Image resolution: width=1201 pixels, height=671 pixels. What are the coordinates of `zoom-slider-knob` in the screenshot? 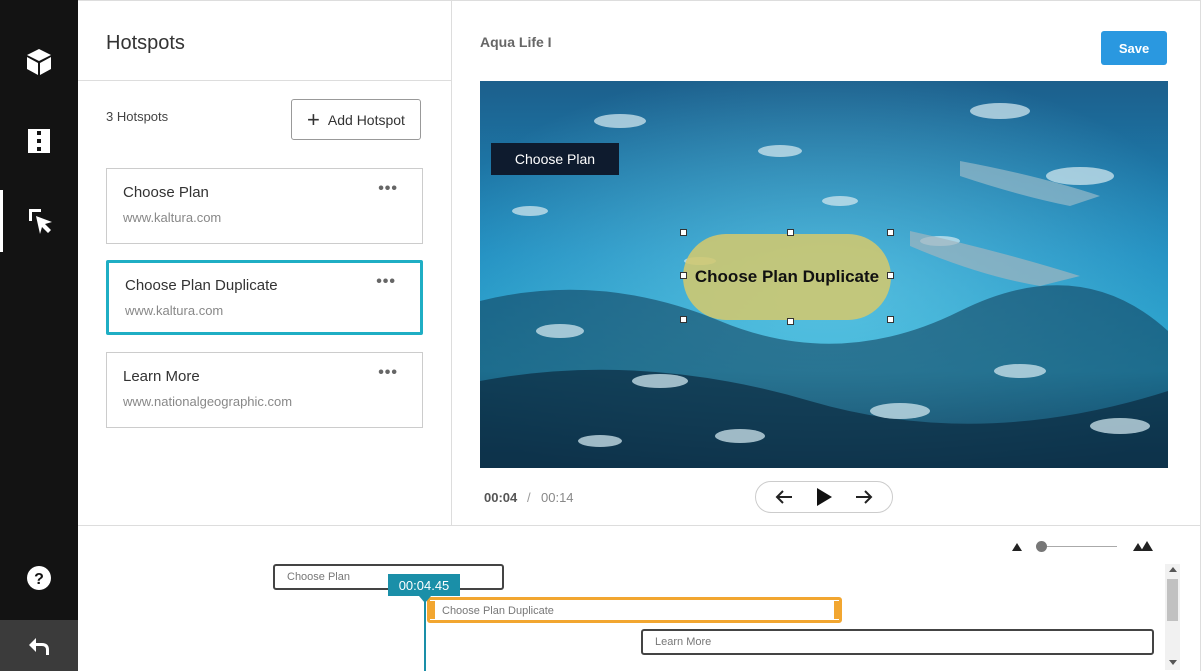 It's located at (1041, 546).